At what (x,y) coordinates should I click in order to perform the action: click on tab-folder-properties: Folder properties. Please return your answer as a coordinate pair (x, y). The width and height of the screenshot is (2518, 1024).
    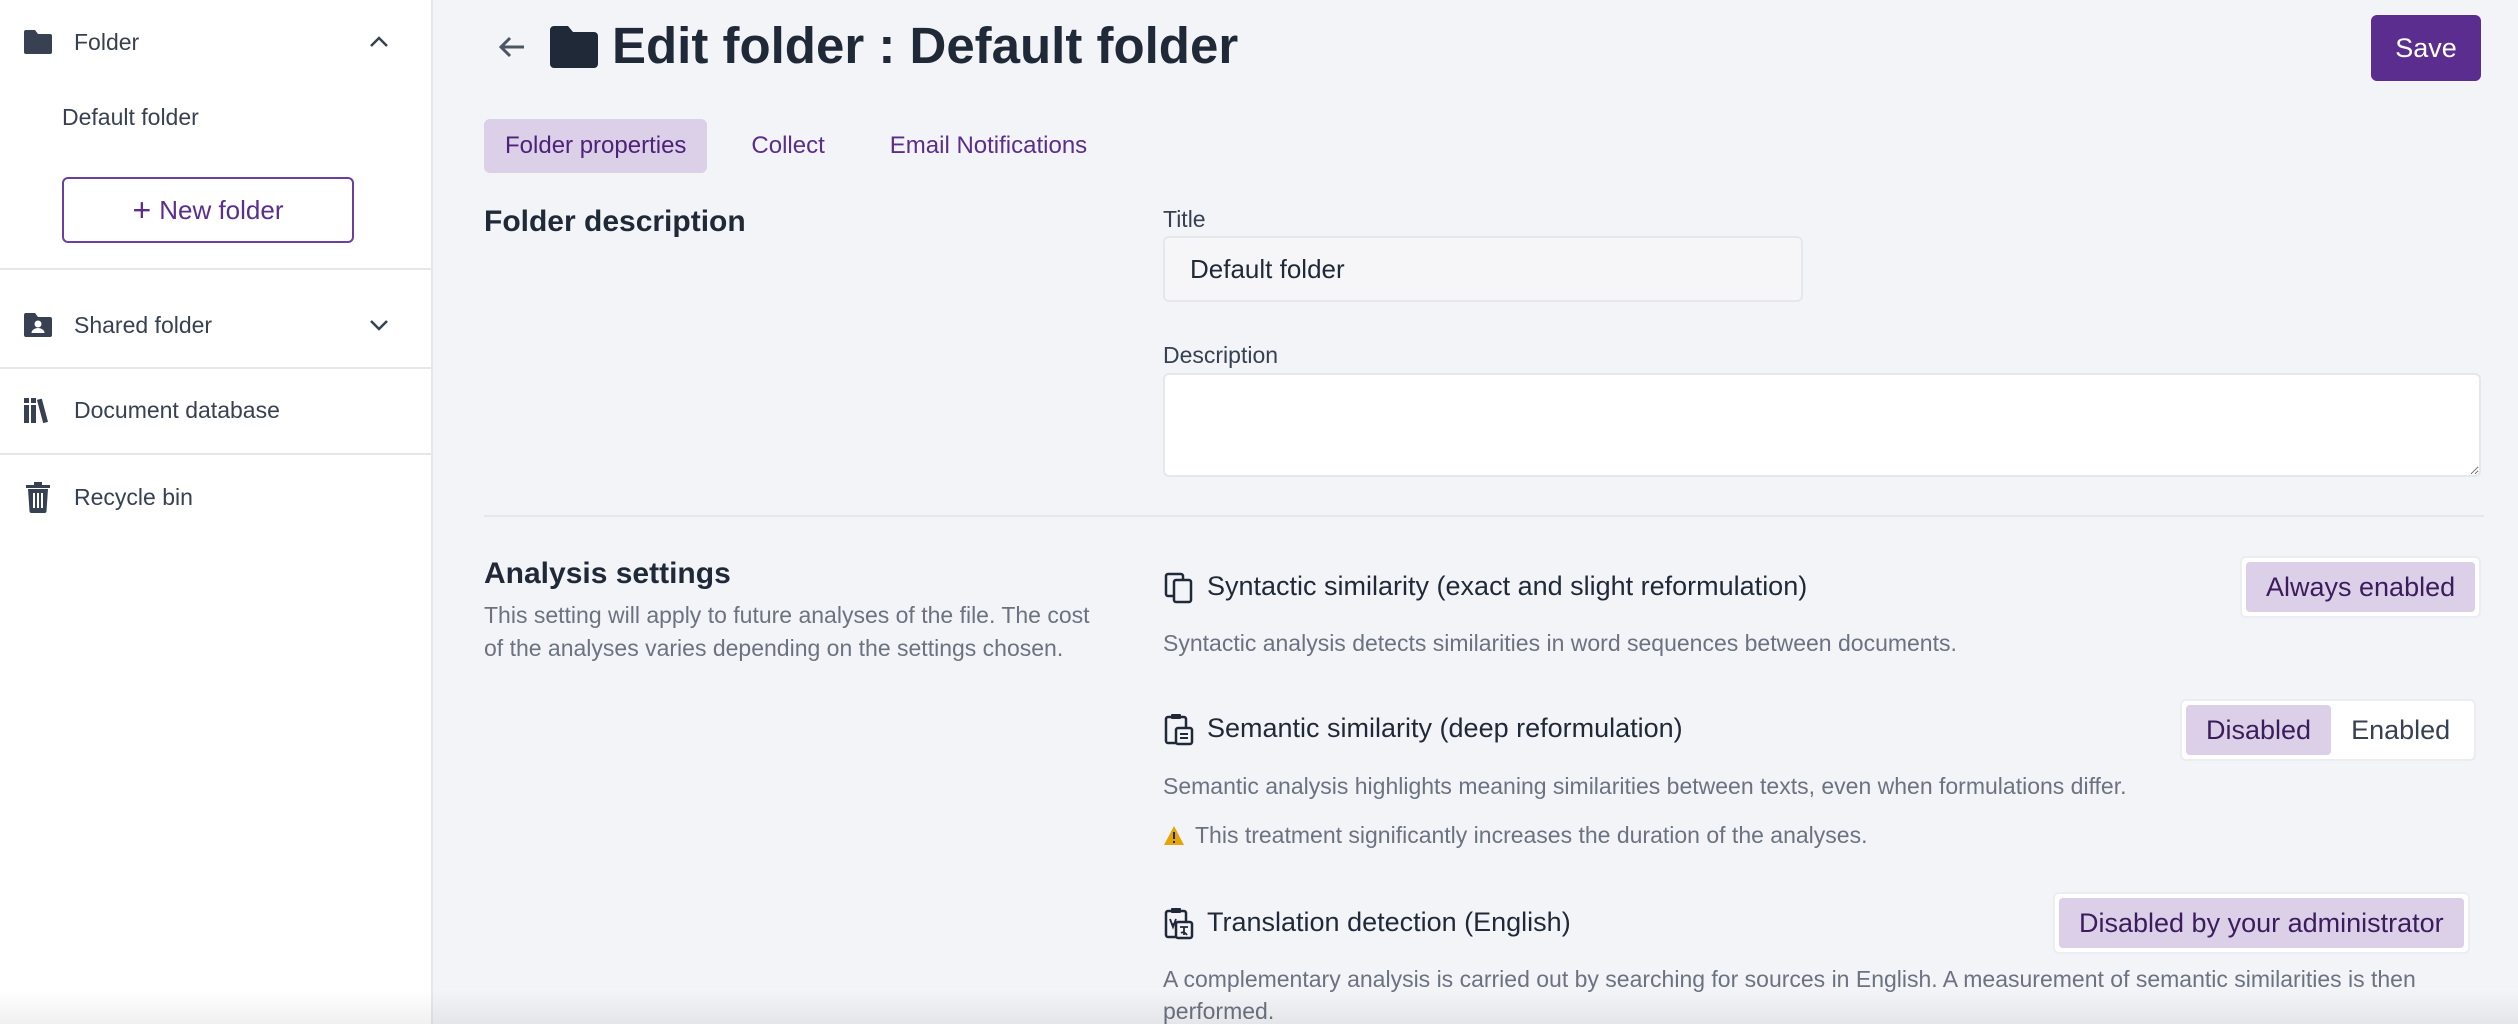
    Looking at the image, I should click on (596, 146).